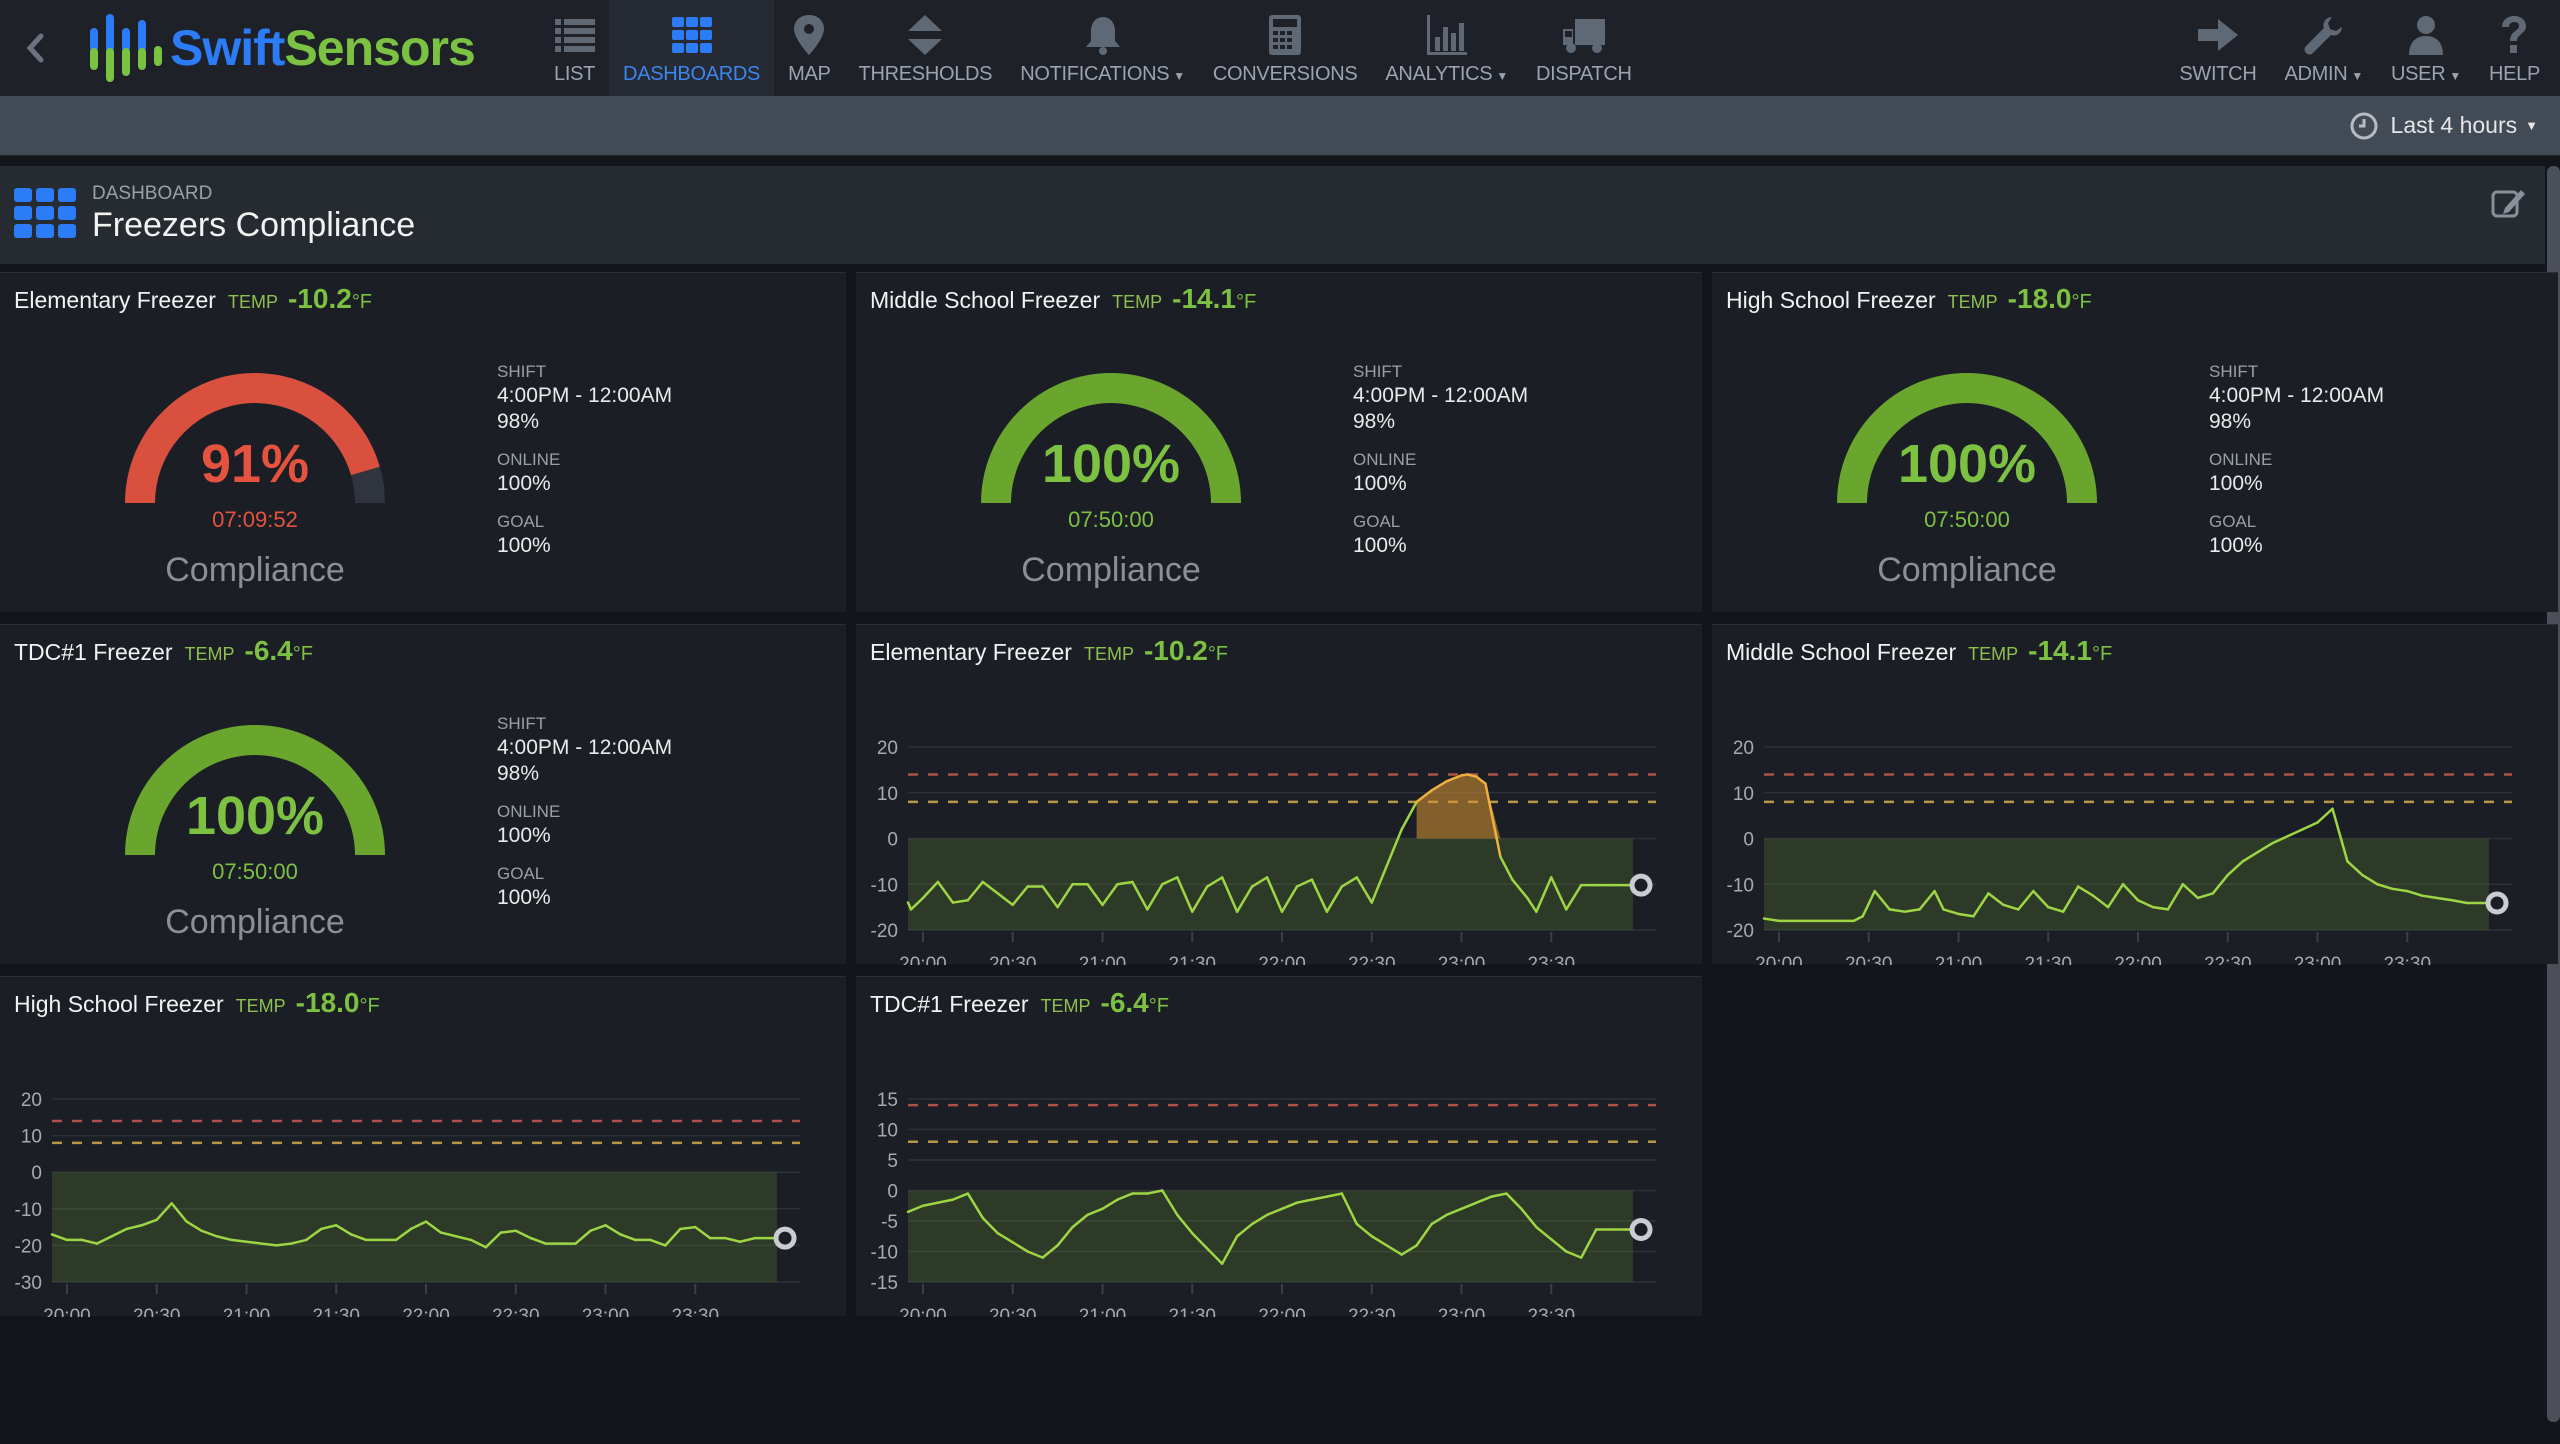 Image resolution: width=2560 pixels, height=1444 pixels. What do you see at coordinates (247, 1311) in the screenshot?
I see `x-tick-label: 21:00` at bounding box center [247, 1311].